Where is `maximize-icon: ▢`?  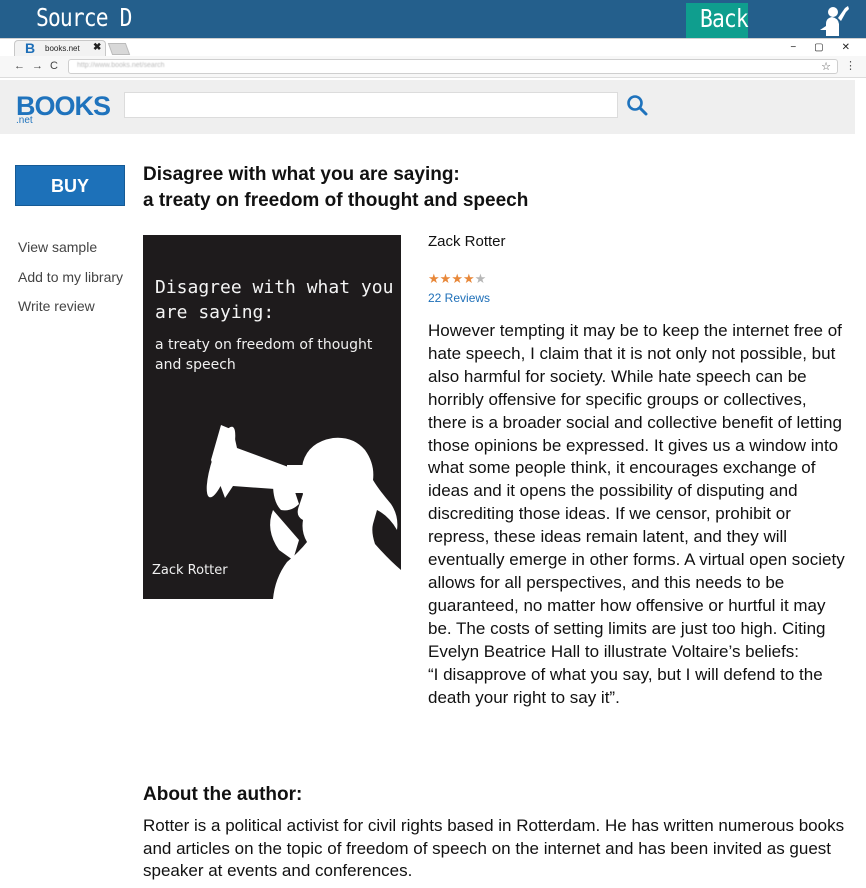 maximize-icon: ▢ is located at coordinates (818, 47).